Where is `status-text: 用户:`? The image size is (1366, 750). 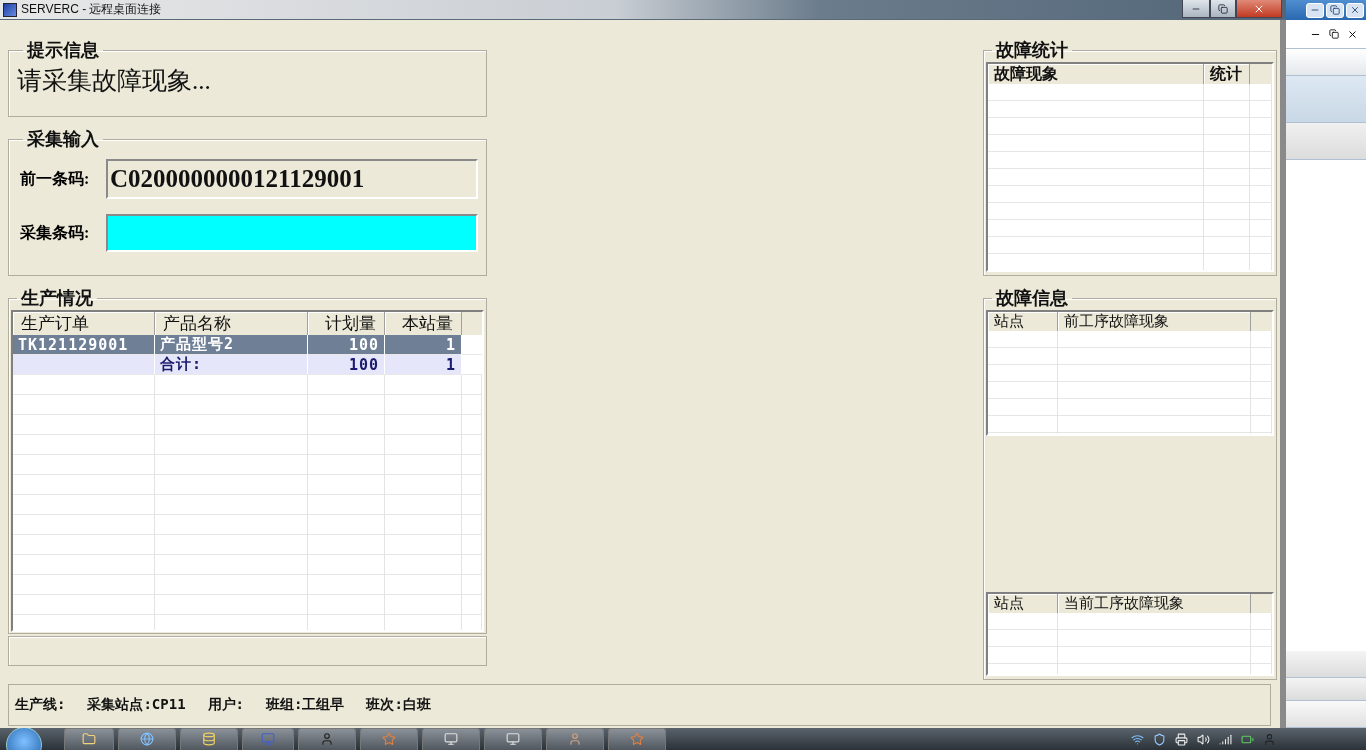
status-text: 用户: is located at coordinates (226, 705).